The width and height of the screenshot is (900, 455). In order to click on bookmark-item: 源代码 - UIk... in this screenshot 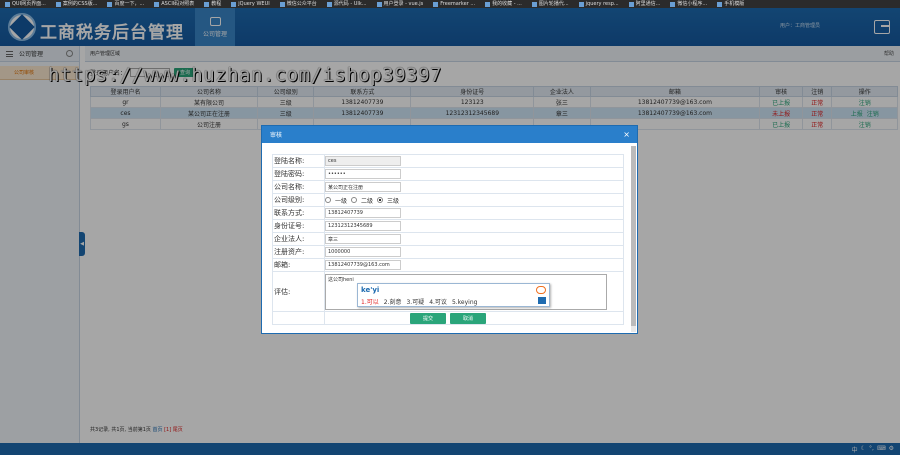, I will do `click(347, 4)`.